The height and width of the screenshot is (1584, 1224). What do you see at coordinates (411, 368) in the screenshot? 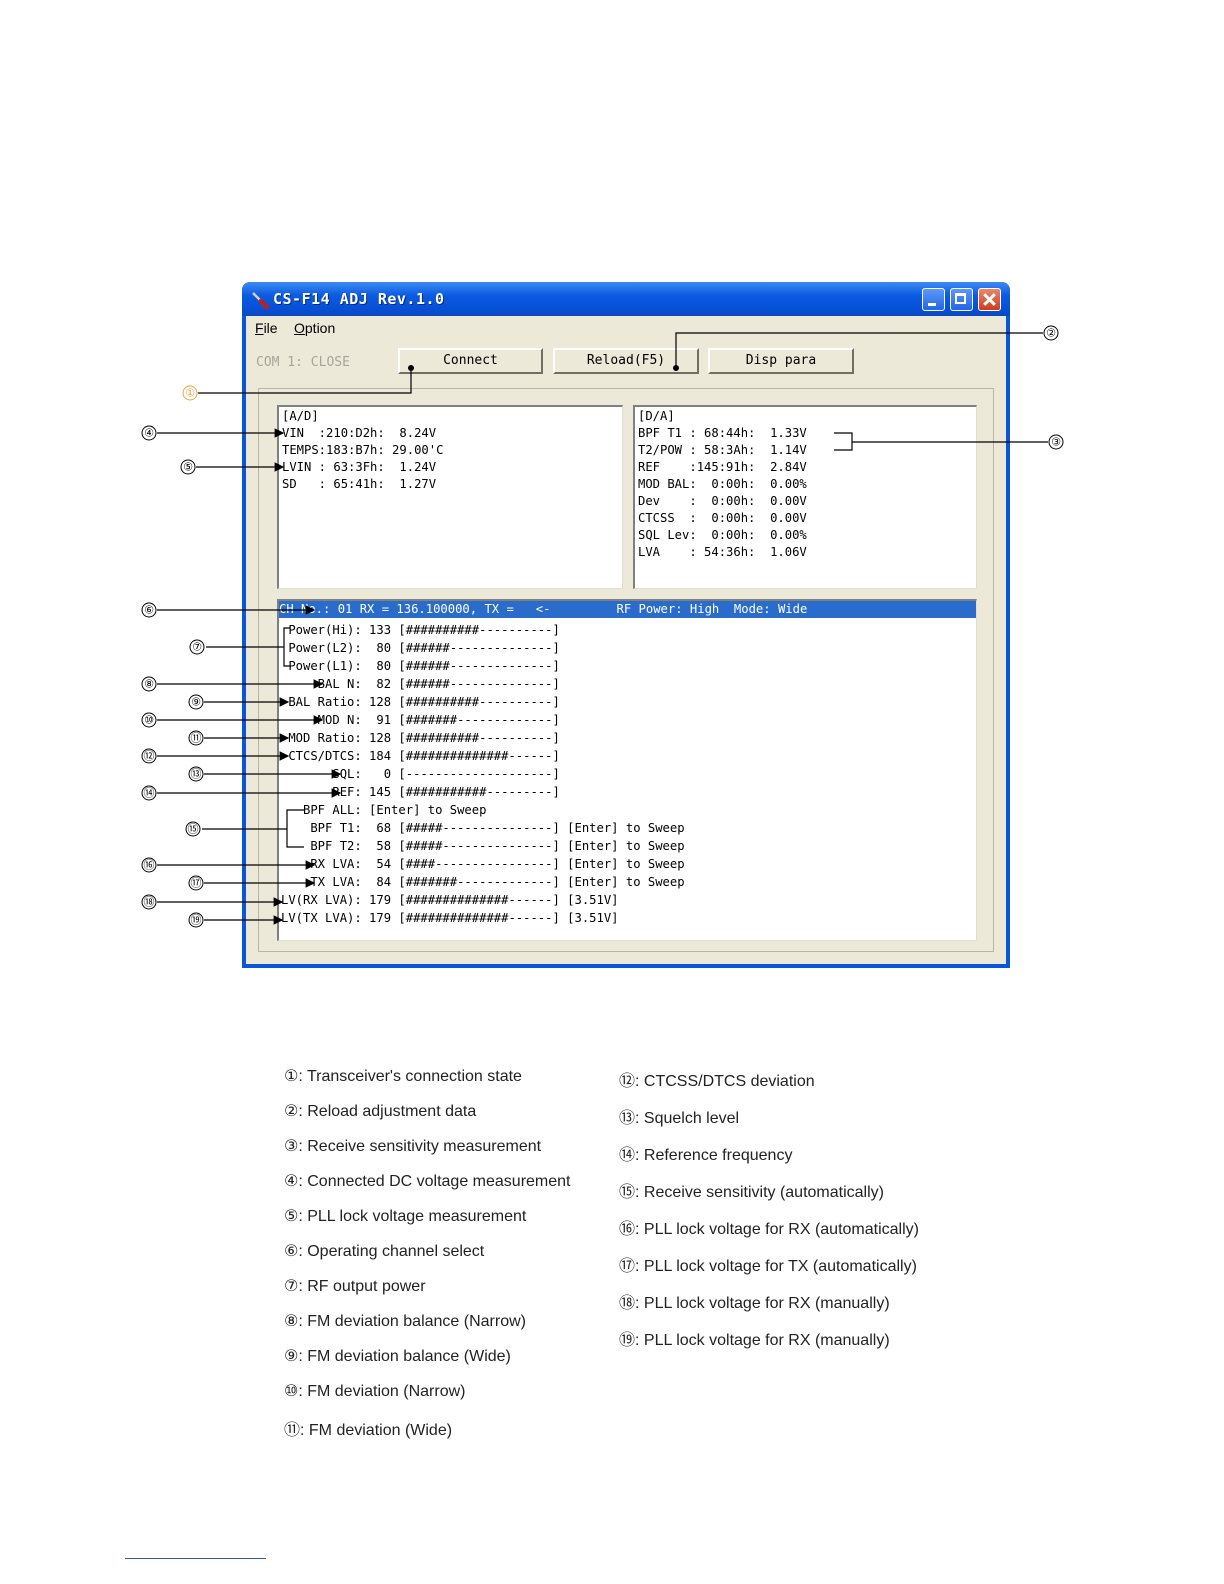
I see `connect-dot` at bounding box center [411, 368].